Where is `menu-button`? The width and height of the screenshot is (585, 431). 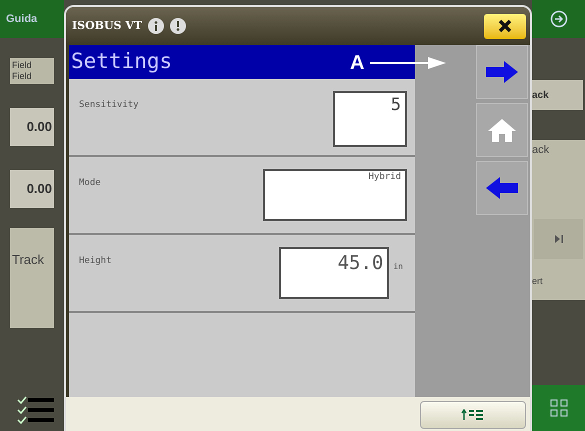 menu-button is located at coordinates (558, 408).